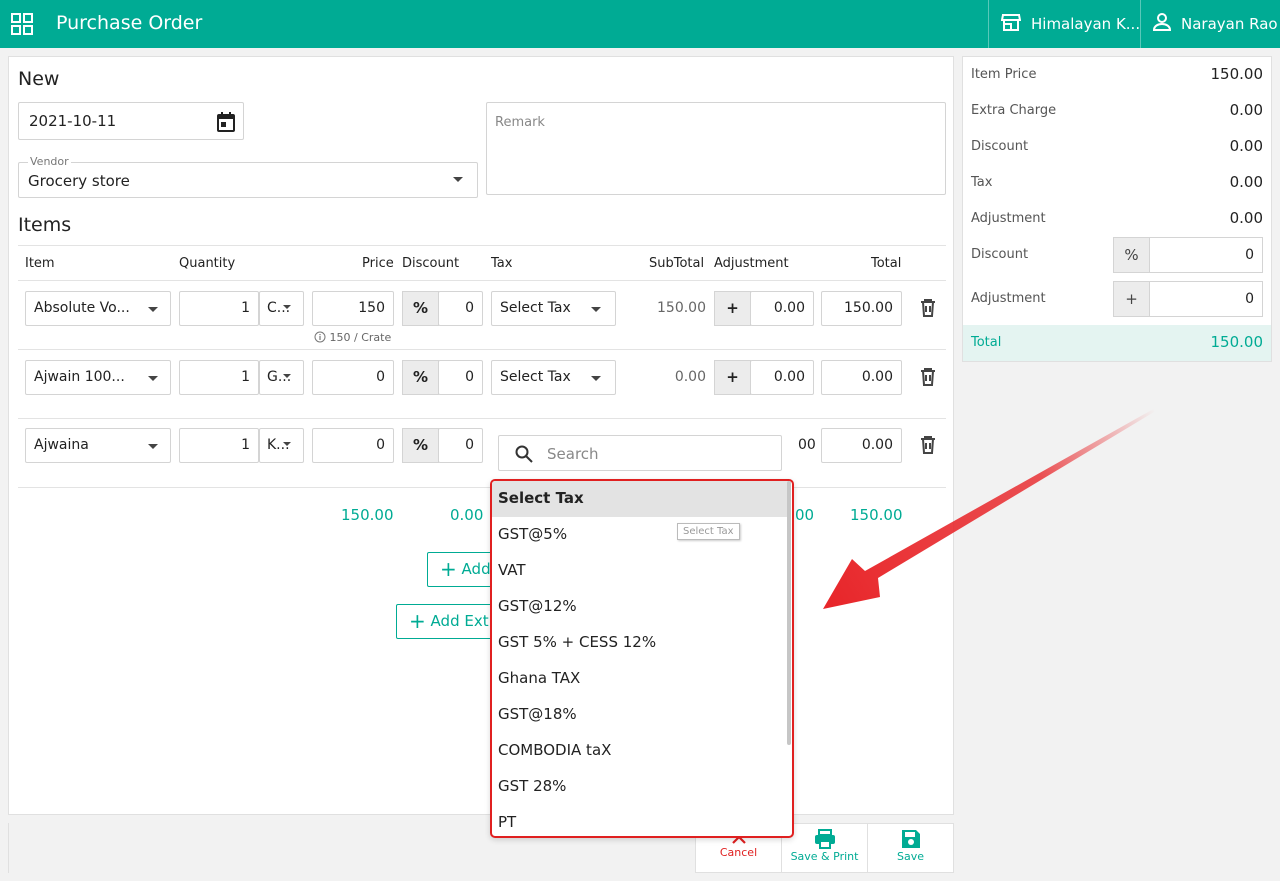 The height and width of the screenshot is (881, 1280). What do you see at coordinates (431, 263) in the screenshot?
I see `col-discount: Discount` at bounding box center [431, 263].